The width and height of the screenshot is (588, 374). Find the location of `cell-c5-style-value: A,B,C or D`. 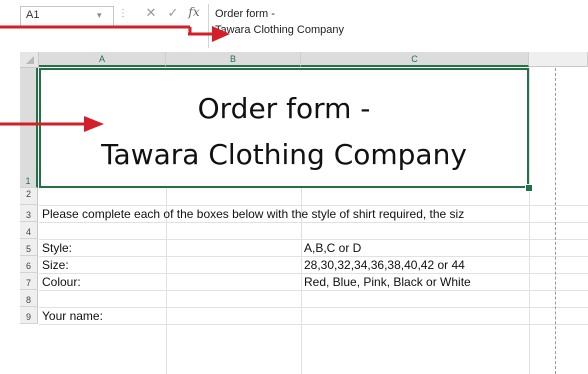

cell-c5-style-value: A,B,C or D is located at coordinates (332, 248).